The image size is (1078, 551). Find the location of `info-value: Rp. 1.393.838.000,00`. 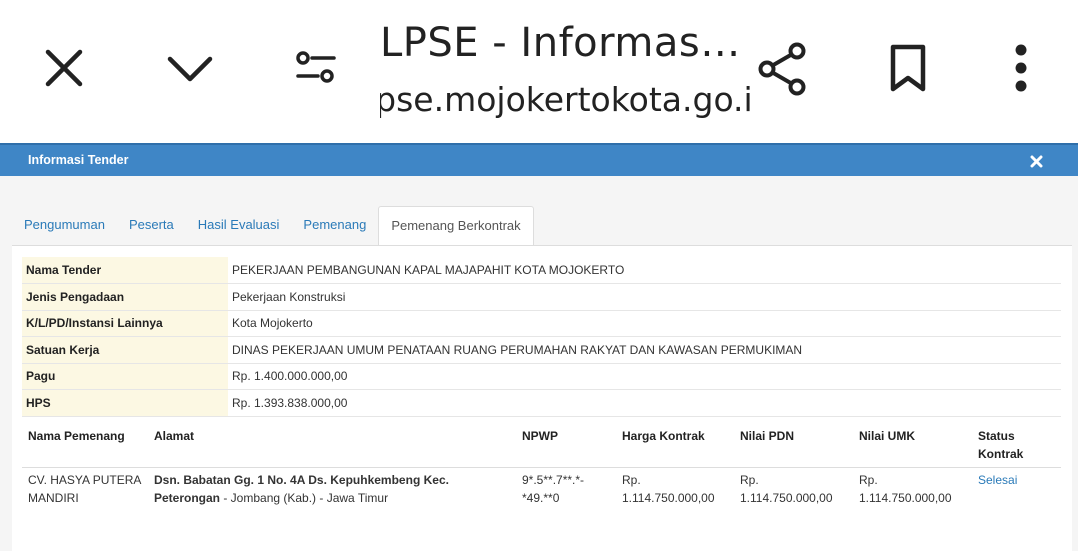

info-value: Rp. 1.393.838.000,00 is located at coordinates (644, 403).